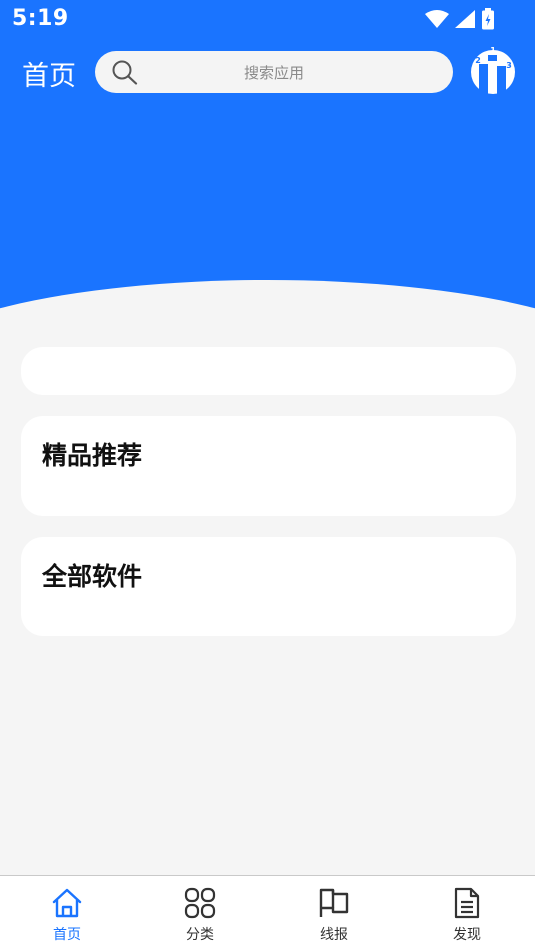  What do you see at coordinates (200, 935) in the screenshot?
I see `tab-category-label: 分类` at bounding box center [200, 935].